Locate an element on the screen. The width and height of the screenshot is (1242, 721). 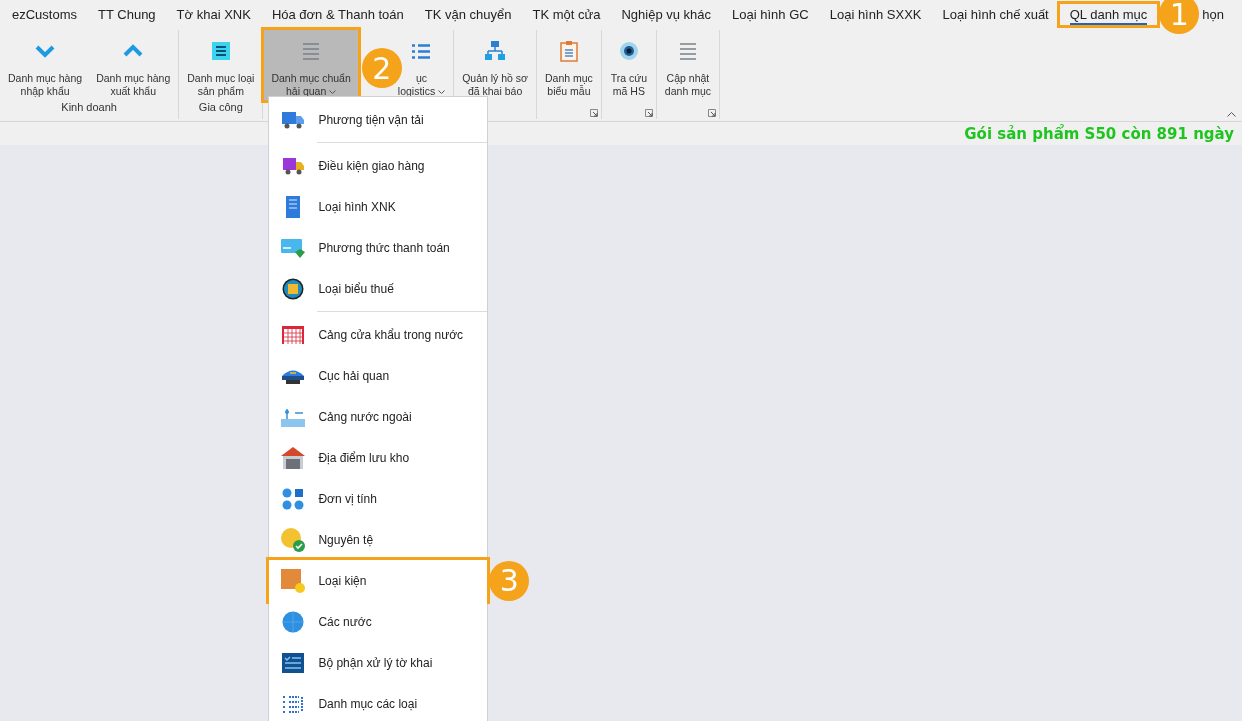
ribbon-tab: họn is located at coordinates (1218, 14).